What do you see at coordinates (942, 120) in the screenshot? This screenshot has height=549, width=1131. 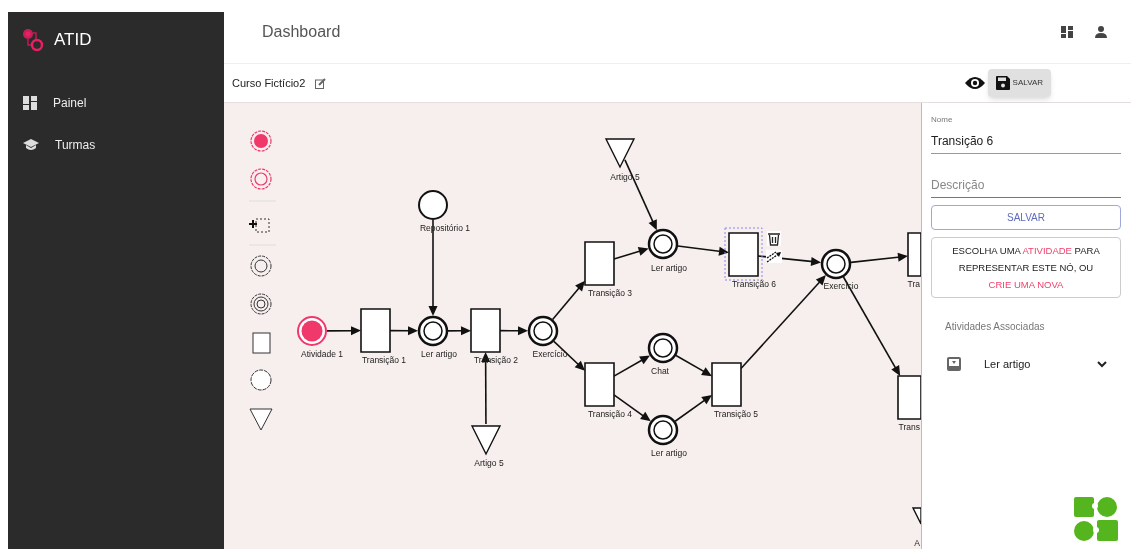 I see `field-label: Nome` at bounding box center [942, 120].